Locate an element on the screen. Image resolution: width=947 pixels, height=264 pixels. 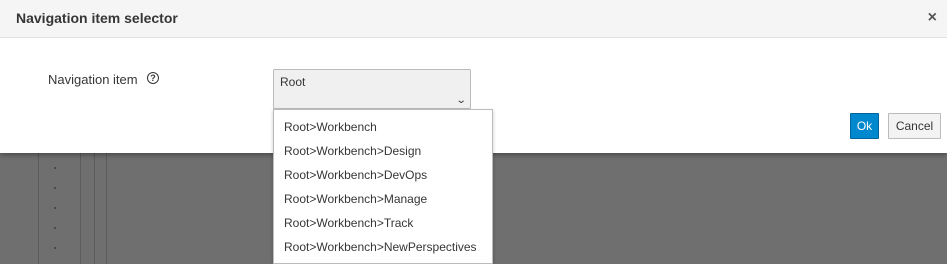
ok-button: Ok is located at coordinates (864, 126).